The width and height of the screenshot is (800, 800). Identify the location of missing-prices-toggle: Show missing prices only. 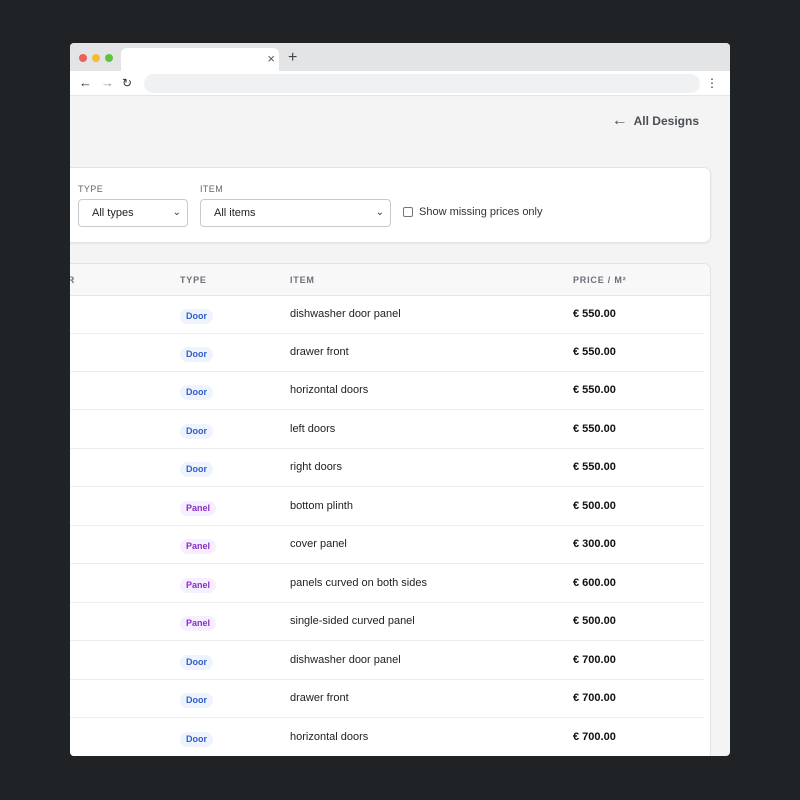
(473, 212).